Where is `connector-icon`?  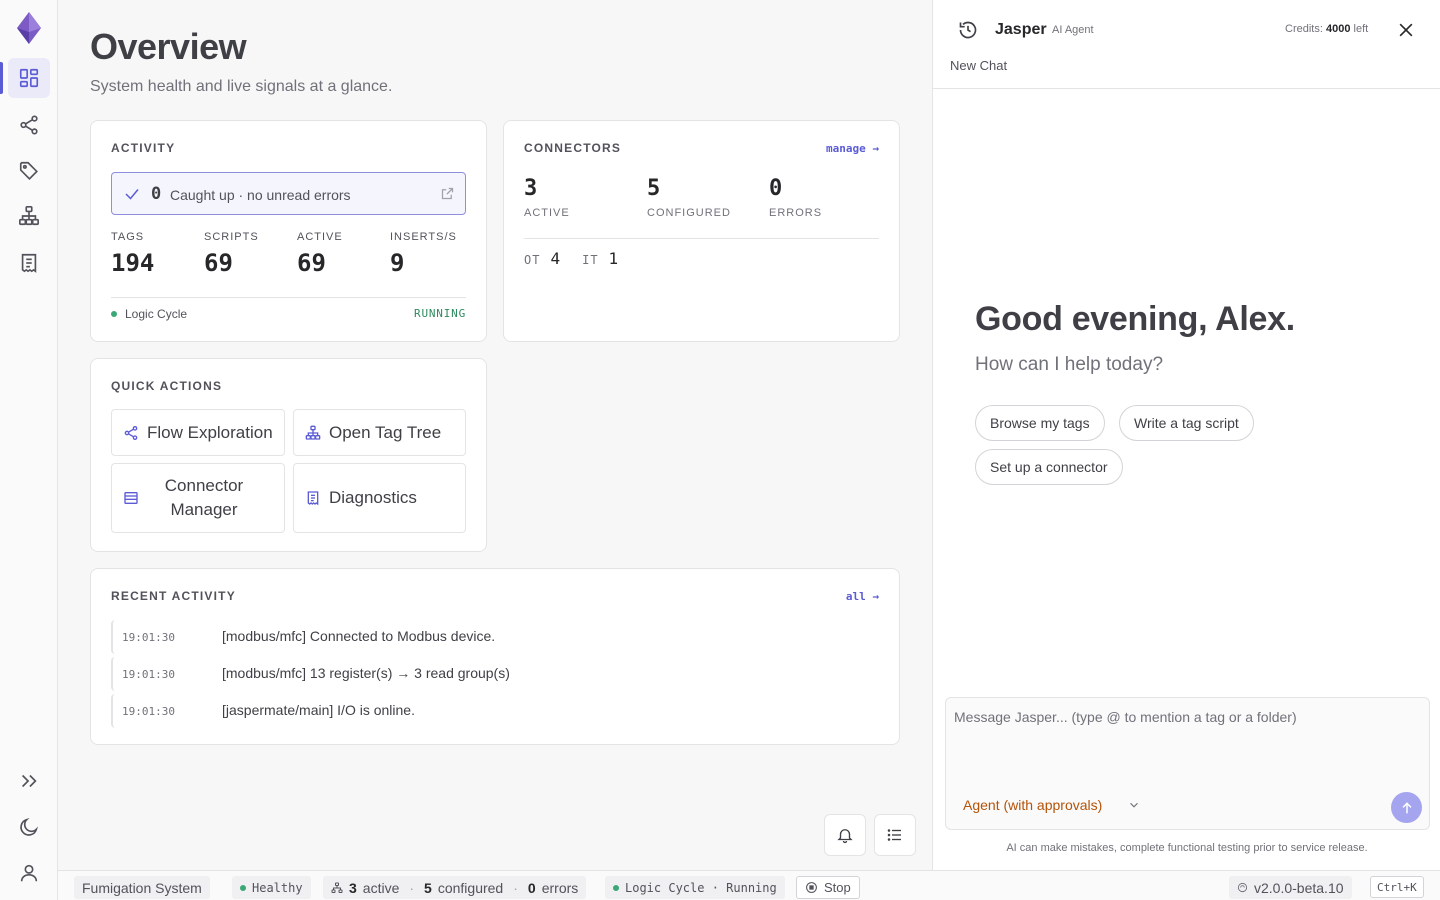
connector-icon is located at coordinates (131, 498).